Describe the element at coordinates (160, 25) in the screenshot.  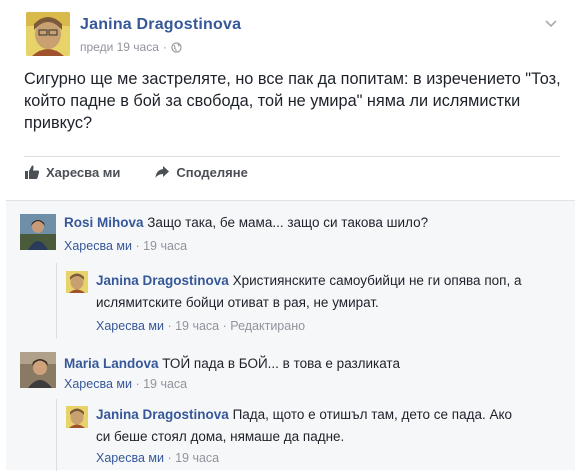
I see `post-author-name: Janina Dragostinova` at that location.